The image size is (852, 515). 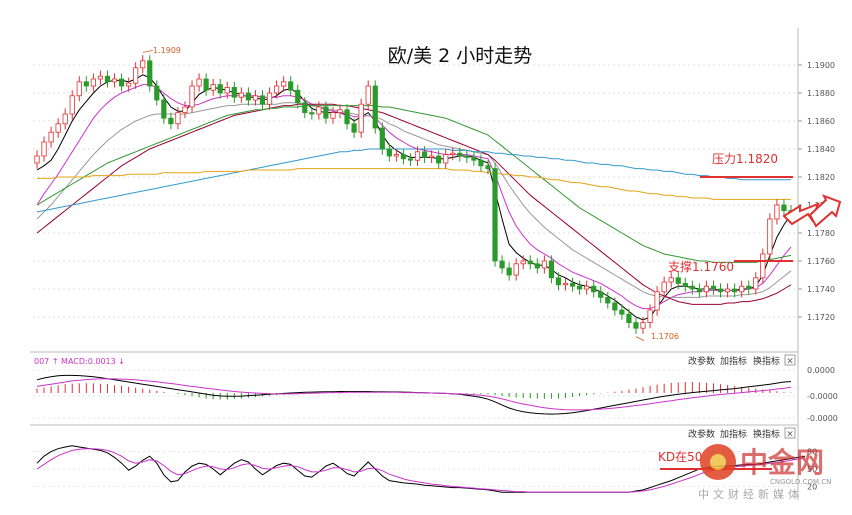 I want to click on macd-btn-add: 加指标, so click(x=733, y=361).